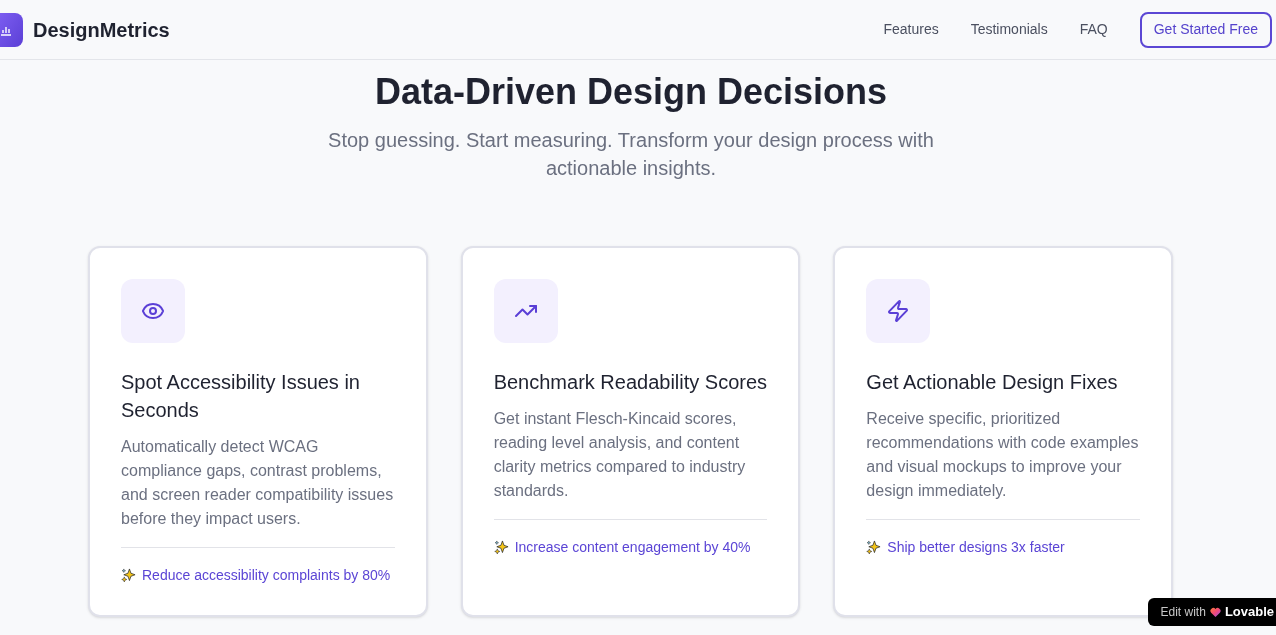 This screenshot has height=635, width=1276. Describe the element at coordinates (241, 396) in the screenshot. I see `card-title: Spot Accessibility Issues in Seconds` at that location.